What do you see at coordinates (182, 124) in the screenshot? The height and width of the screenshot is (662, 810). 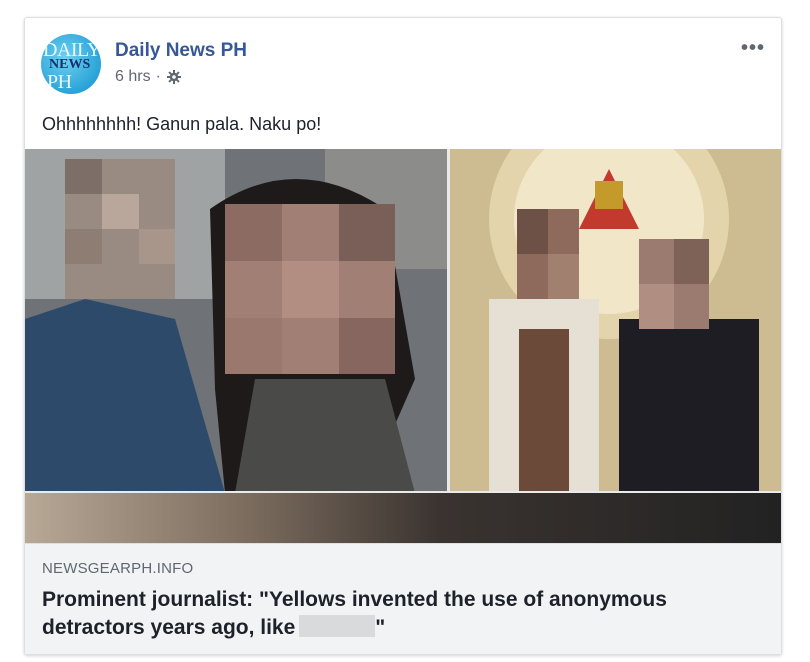 I see `post-text: Ohhhhhhhh! Ganun pala. Naku po!` at bounding box center [182, 124].